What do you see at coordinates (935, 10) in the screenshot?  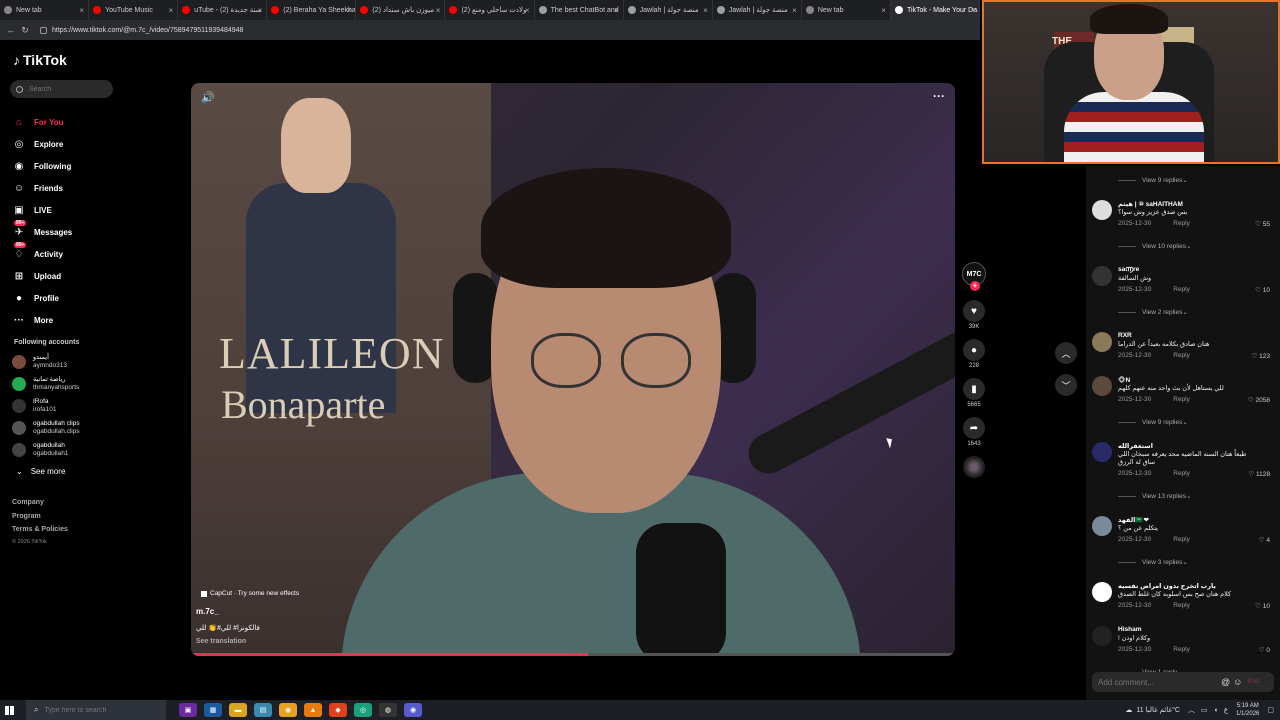 I see `browser-tab: TikTok - Make Your Da ×` at bounding box center [935, 10].